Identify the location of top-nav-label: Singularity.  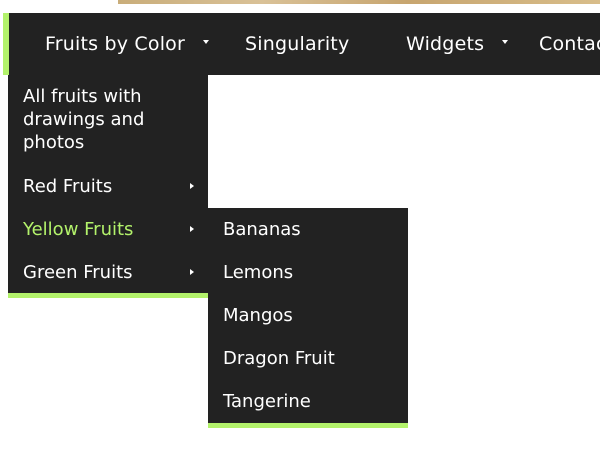
(297, 44).